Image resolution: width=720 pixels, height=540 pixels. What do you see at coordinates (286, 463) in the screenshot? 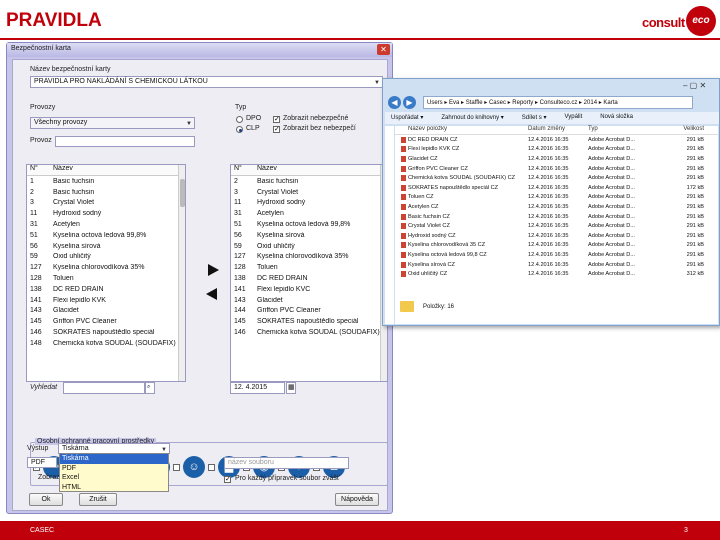
I see `filename-input: název souboru` at bounding box center [286, 463].